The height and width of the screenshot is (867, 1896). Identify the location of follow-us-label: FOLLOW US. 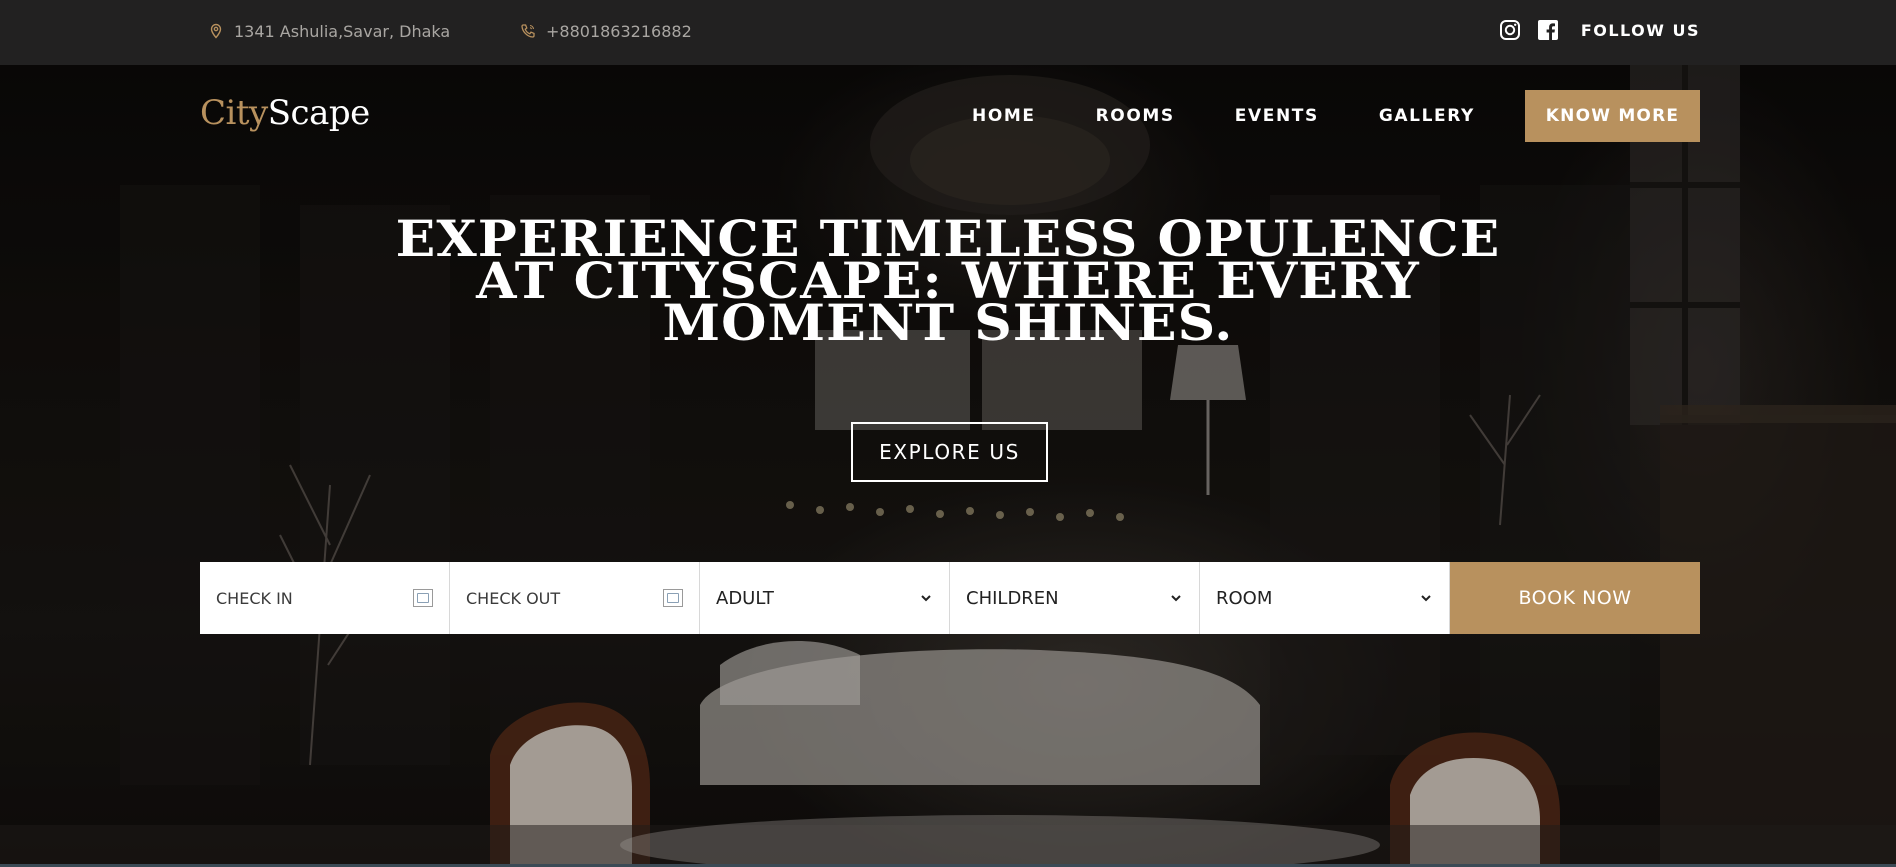
(1640, 30).